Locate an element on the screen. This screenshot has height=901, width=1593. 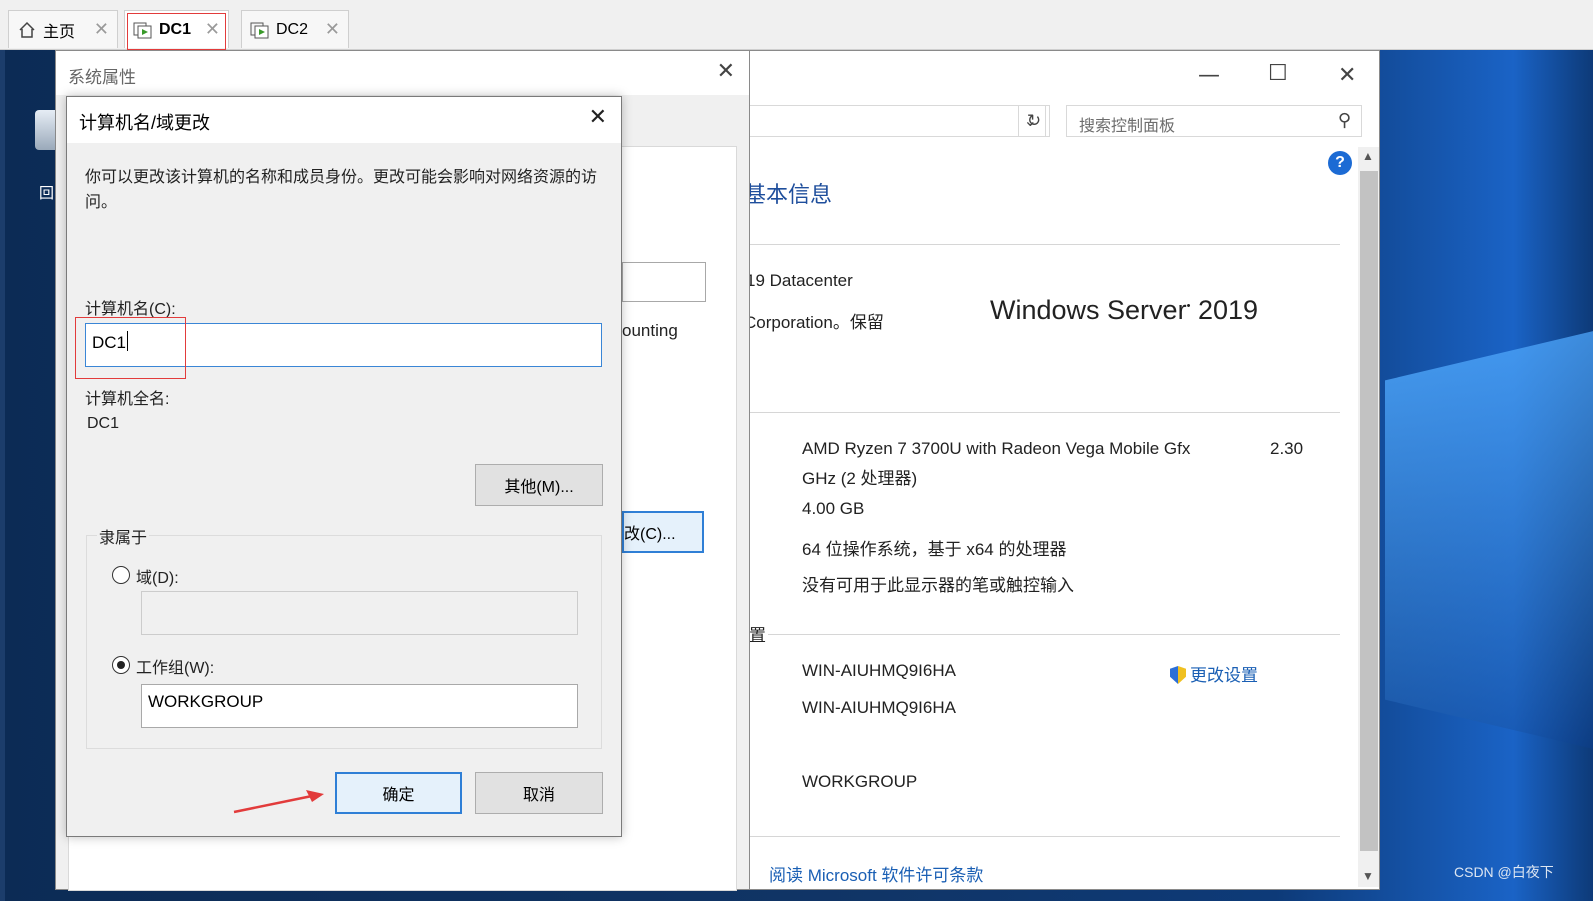
search-placeholder: 搜索控制面板 is located at coordinates (1127, 126).